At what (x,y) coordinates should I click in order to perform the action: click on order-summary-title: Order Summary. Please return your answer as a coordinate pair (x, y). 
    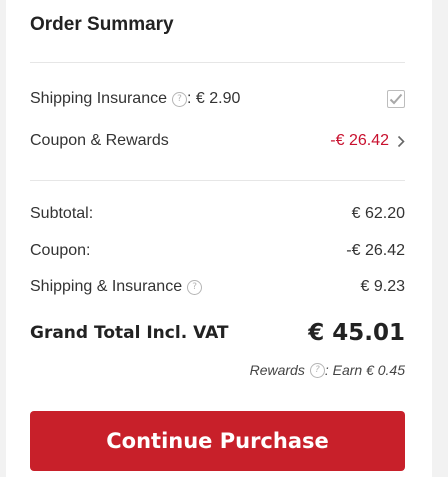
    Looking at the image, I should click on (102, 24).